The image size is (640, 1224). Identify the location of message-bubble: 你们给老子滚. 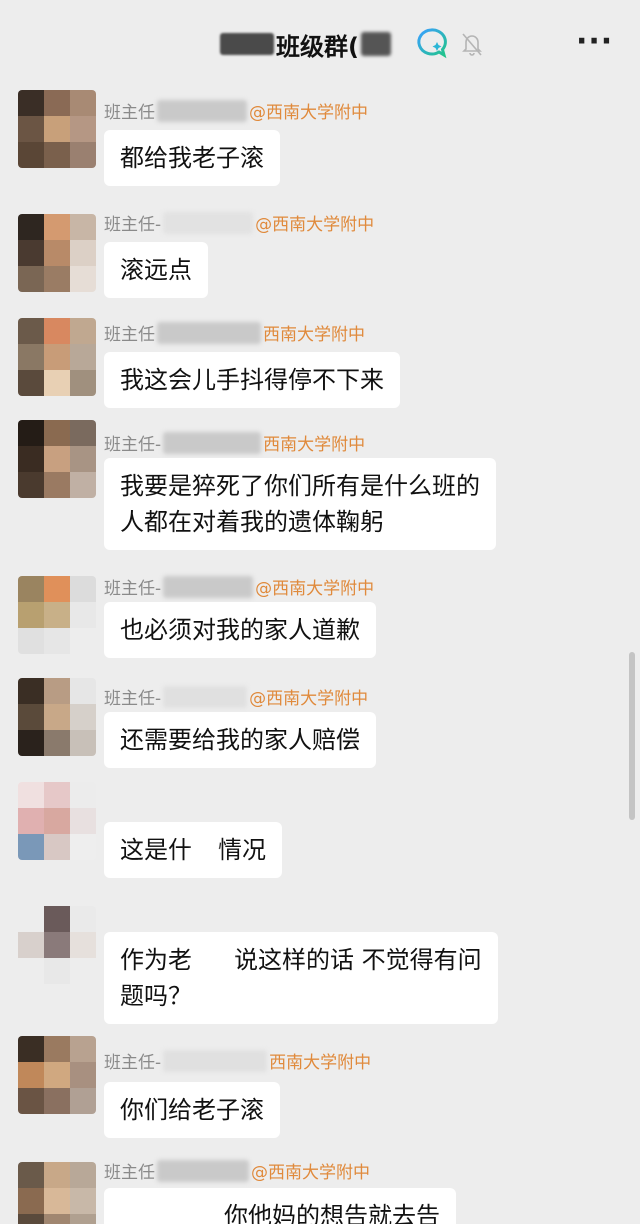
(192, 1110).